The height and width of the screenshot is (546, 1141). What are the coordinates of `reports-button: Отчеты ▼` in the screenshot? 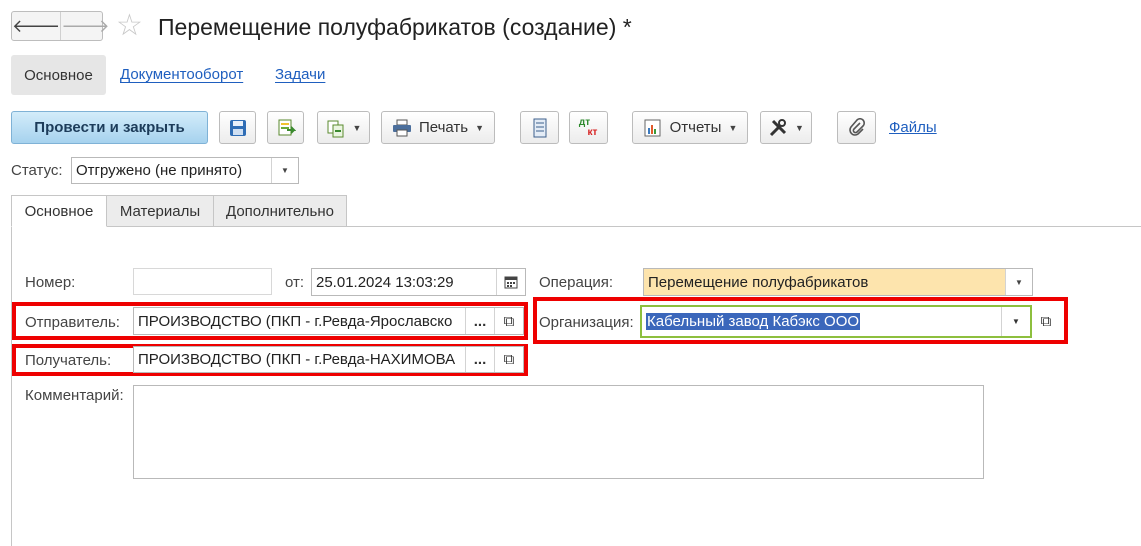 It's located at (690, 127).